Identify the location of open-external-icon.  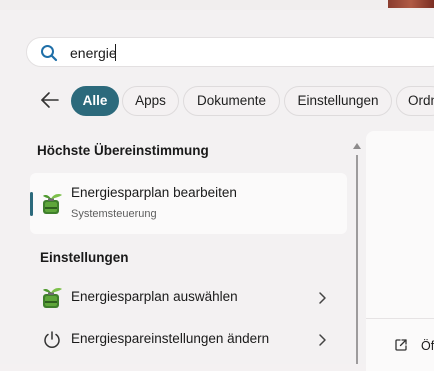
(401, 345).